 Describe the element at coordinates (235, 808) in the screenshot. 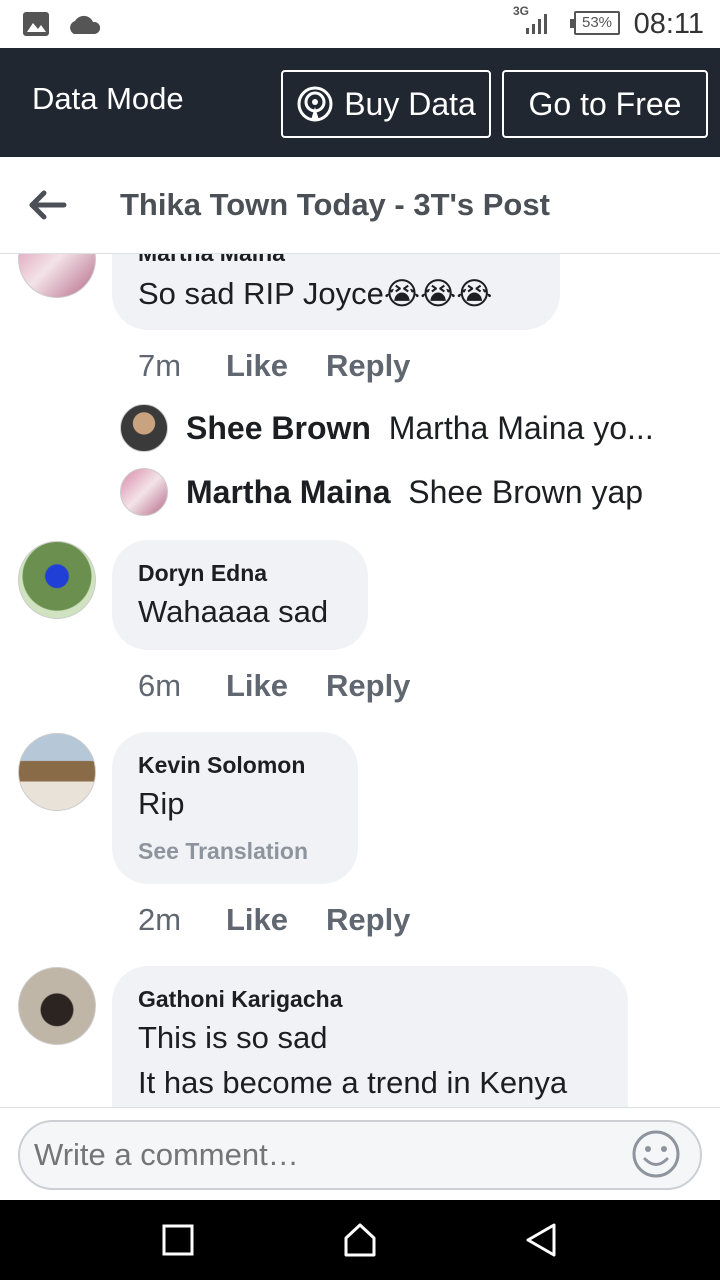

I see `comment-bubble: Kevin Solomon Rip See Translation` at that location.